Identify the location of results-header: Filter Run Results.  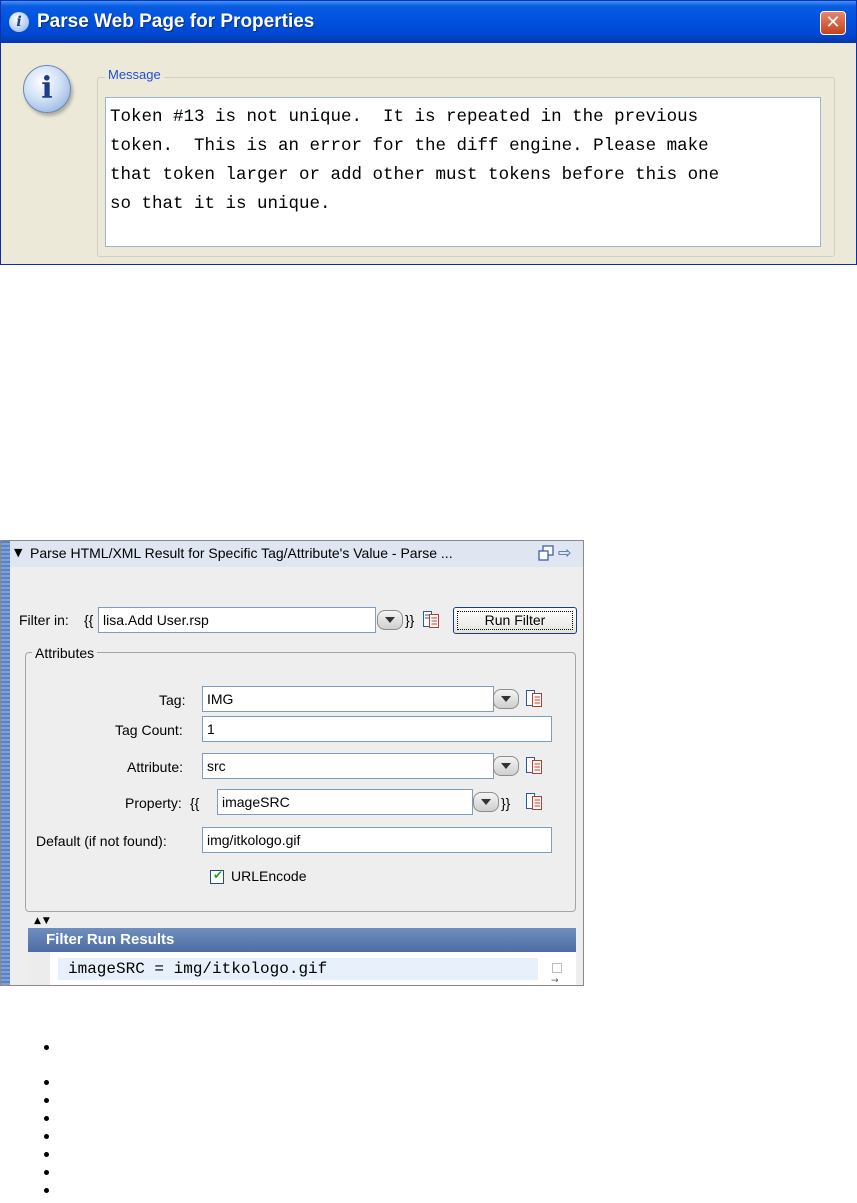
(302, 940).